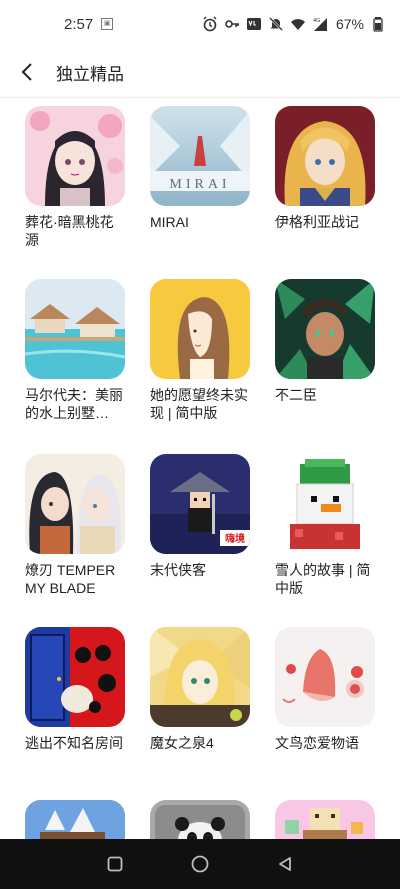 The height and width of the screenshot is (889, 400). Describe the element at coordinates (199, 184) in the screenshot. I see `mirai-logo: MIRAI` at that location.